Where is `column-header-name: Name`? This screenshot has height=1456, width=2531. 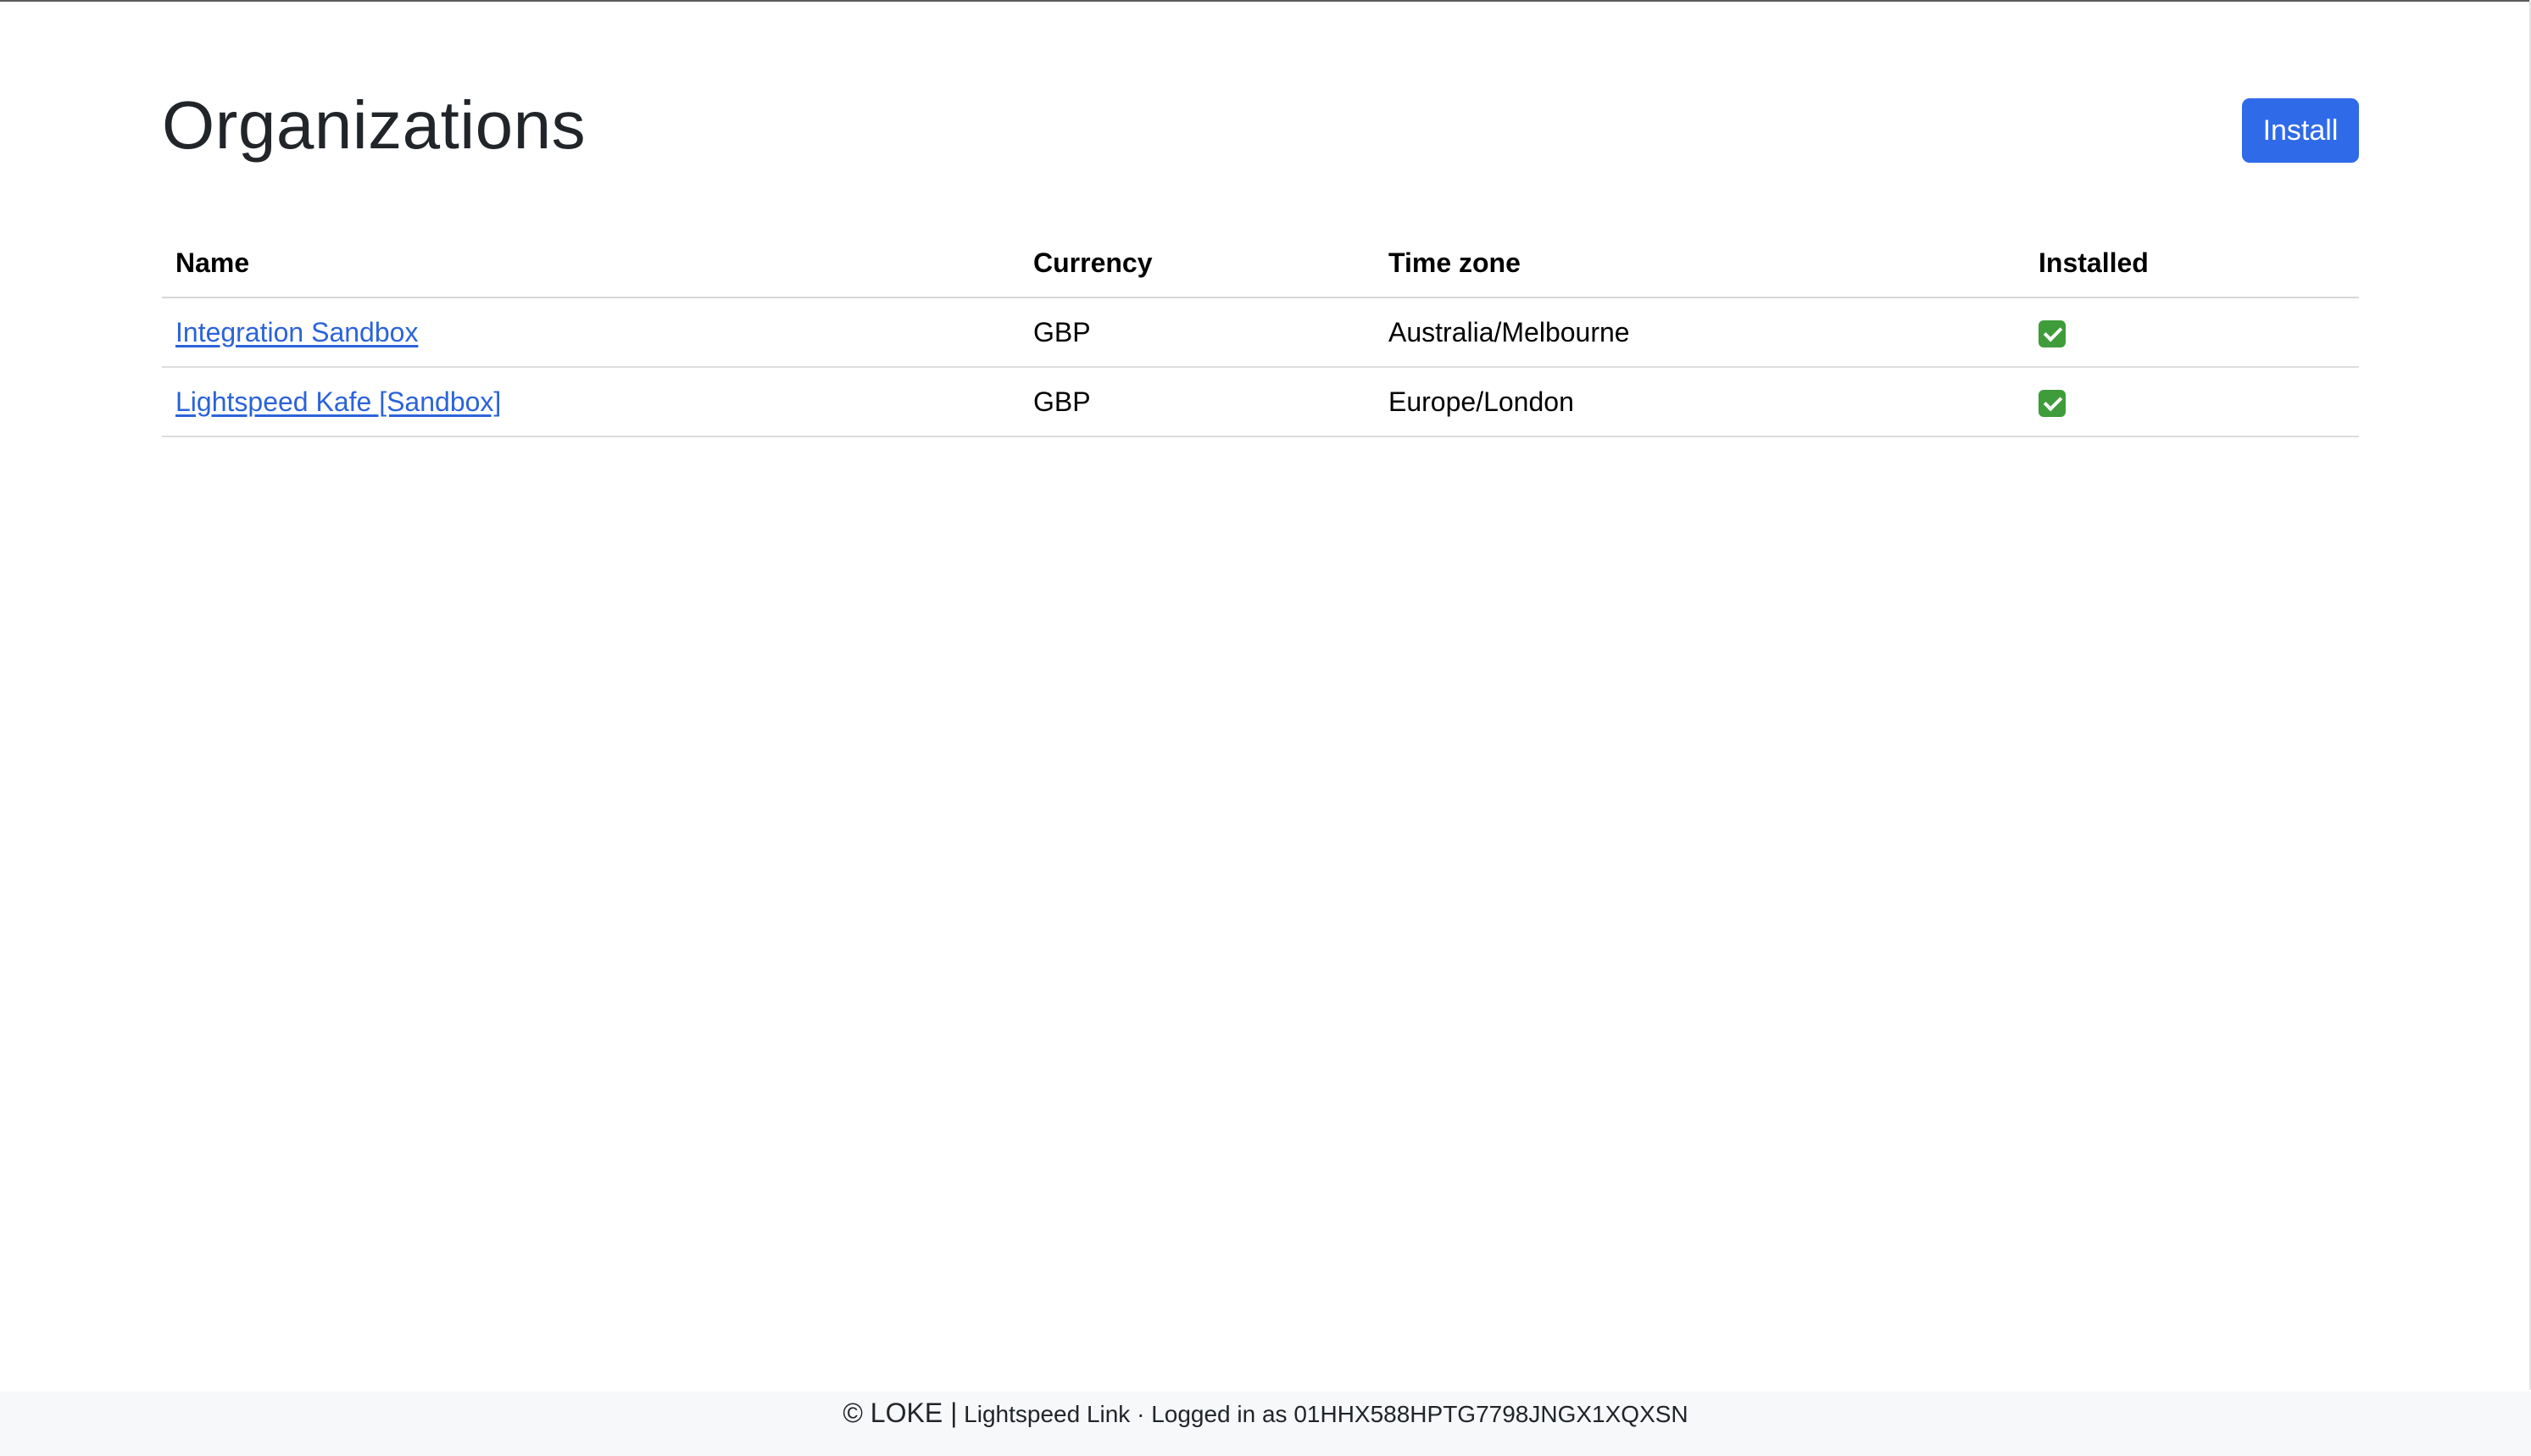
column-header-name: Name is located at coordinates (591, 263).